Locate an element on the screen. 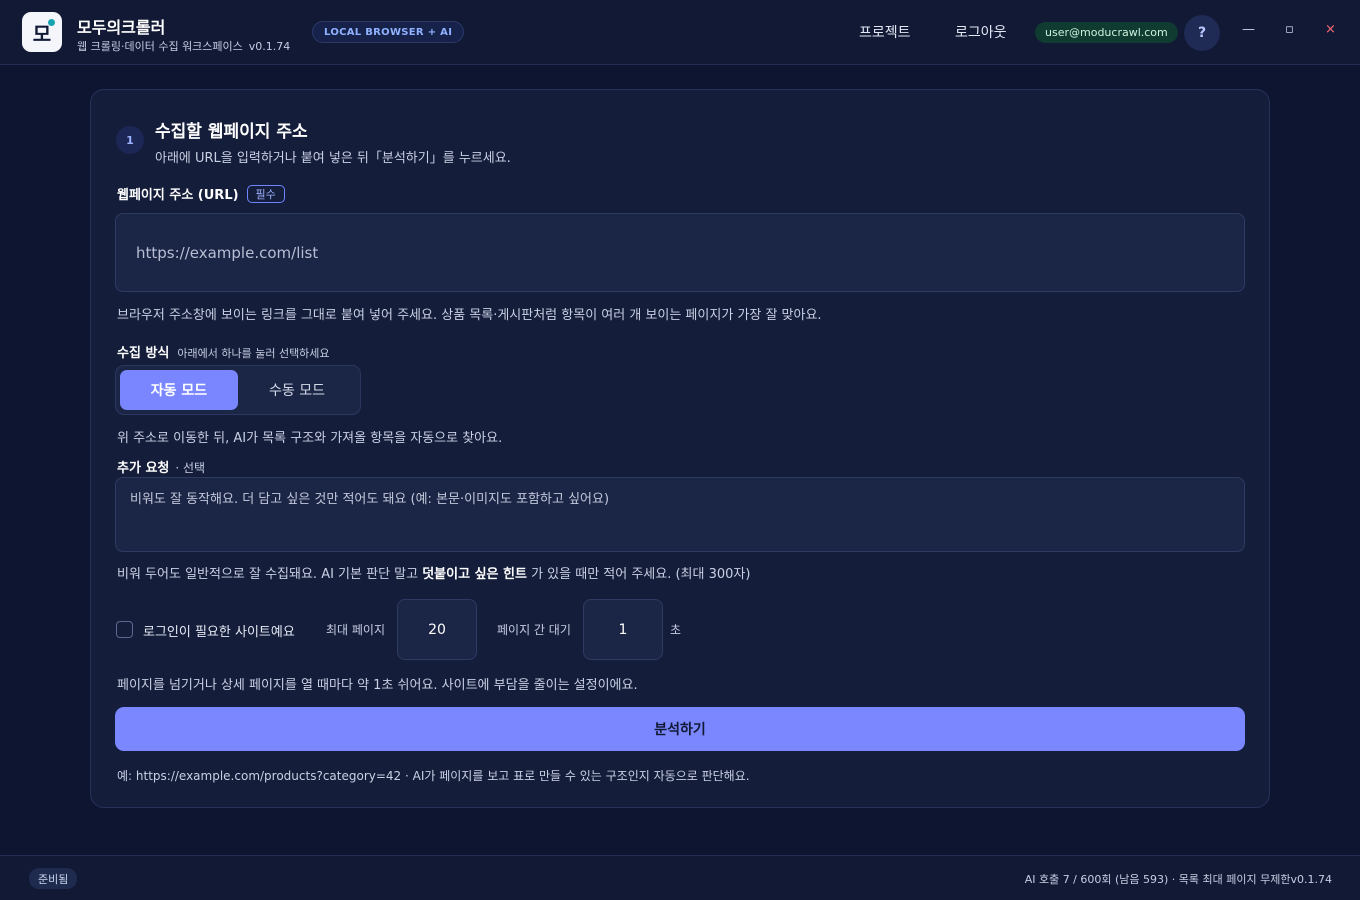 The image size is (1360, 900). required-badge: 필수 is located at coordinates (265, 193).